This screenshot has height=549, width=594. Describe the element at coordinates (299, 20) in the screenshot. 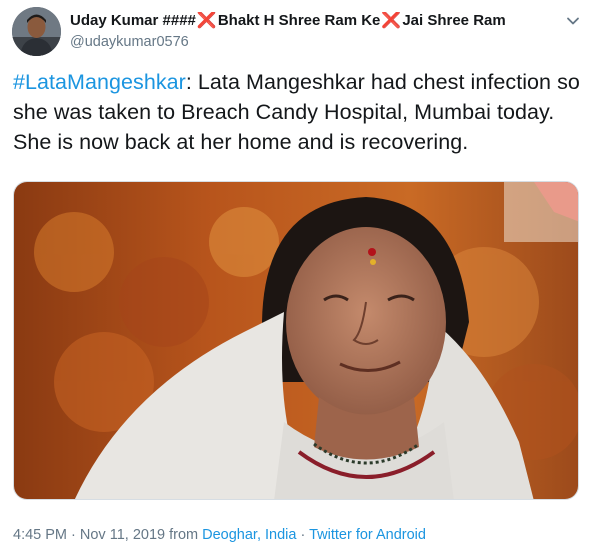

I see `author-name-part2: Bhakt H Shree Ram Ke` at that location.